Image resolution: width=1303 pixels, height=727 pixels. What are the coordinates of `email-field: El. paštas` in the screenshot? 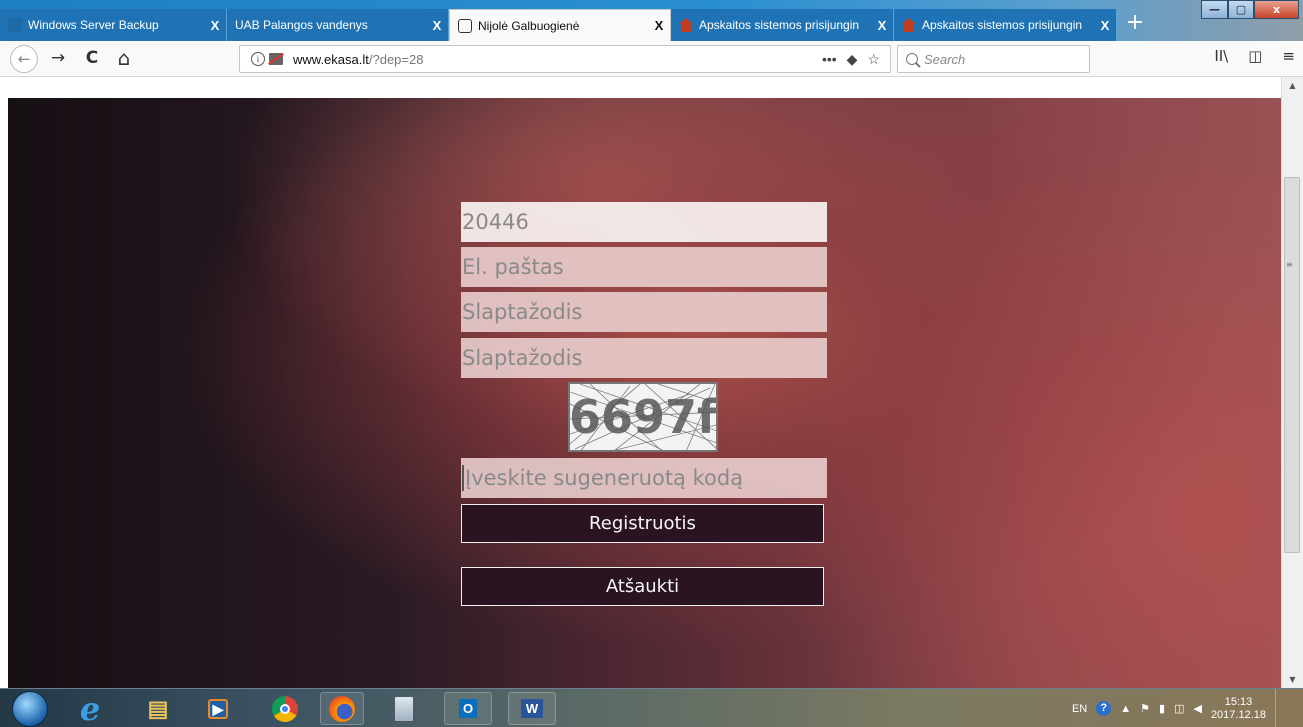 It's located at (644, 267).